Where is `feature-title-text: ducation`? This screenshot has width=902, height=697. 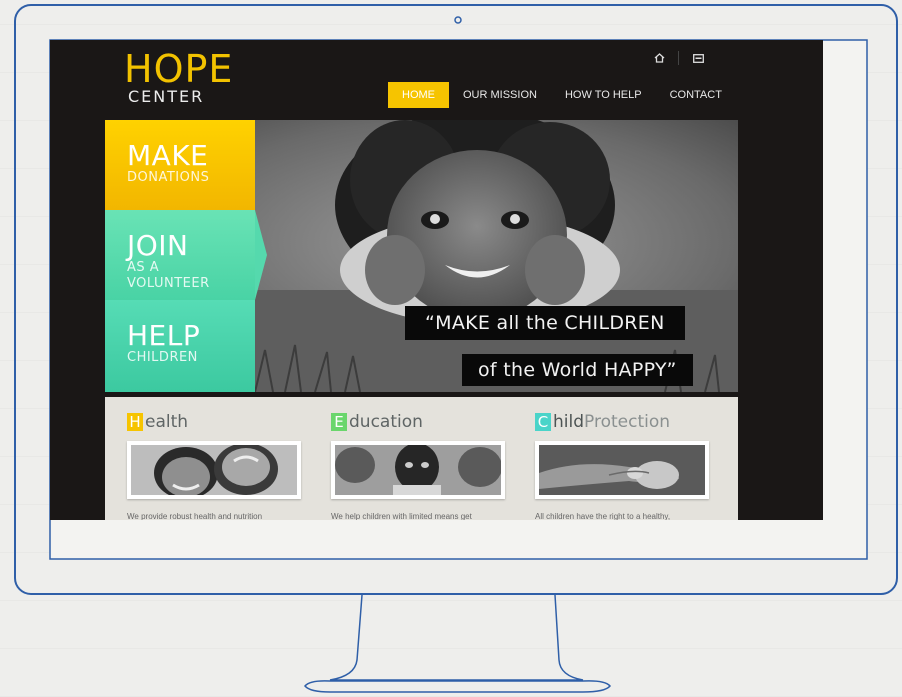
feature-title-text: ducation is located at coordinates (386, 422).